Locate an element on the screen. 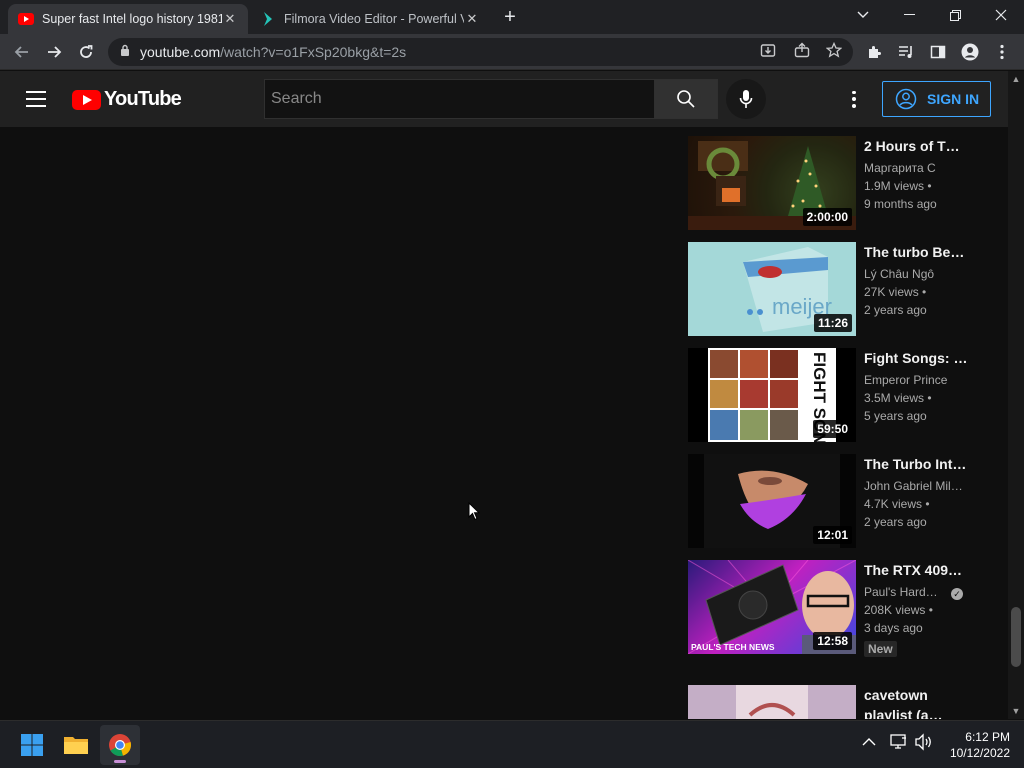  video-duration: 11:26 is located at coordinates (832, 323).